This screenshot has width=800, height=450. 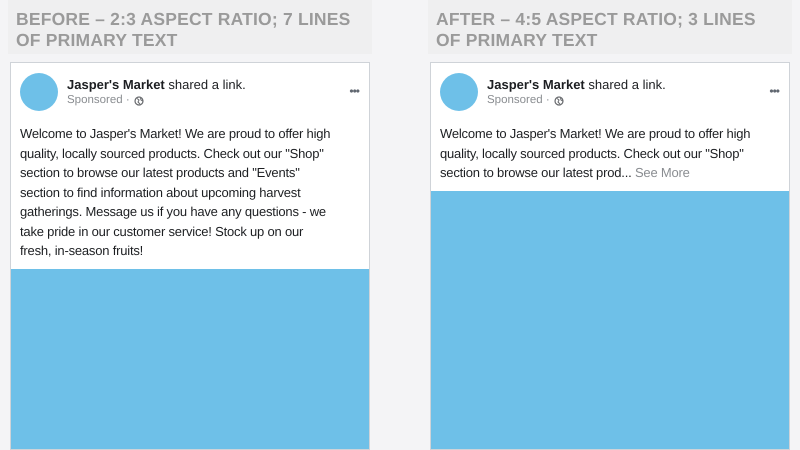 I want to click on post-text: Welcome to Jasper's Market! We are proud to offer high quality, locally sourced products. Check out our "Shop" section to browse our latest products and "Events" section to find information about upcoming harvest gatherings. Message us if you have any questions - we take pride in our customer service! Stock up on our fresh, in-season fruits!, so click(x=175, y=192).